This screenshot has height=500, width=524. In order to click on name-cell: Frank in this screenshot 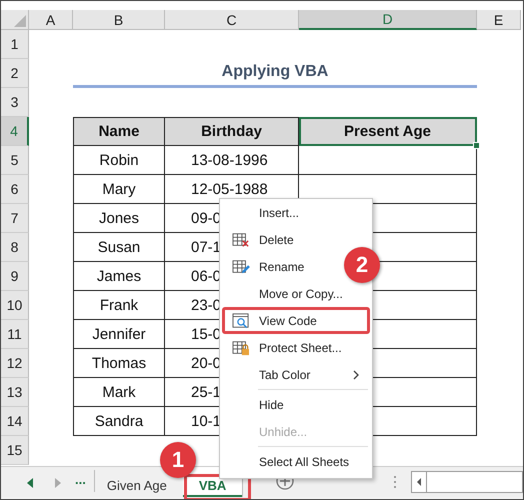, I will do `click(119, 305)`.